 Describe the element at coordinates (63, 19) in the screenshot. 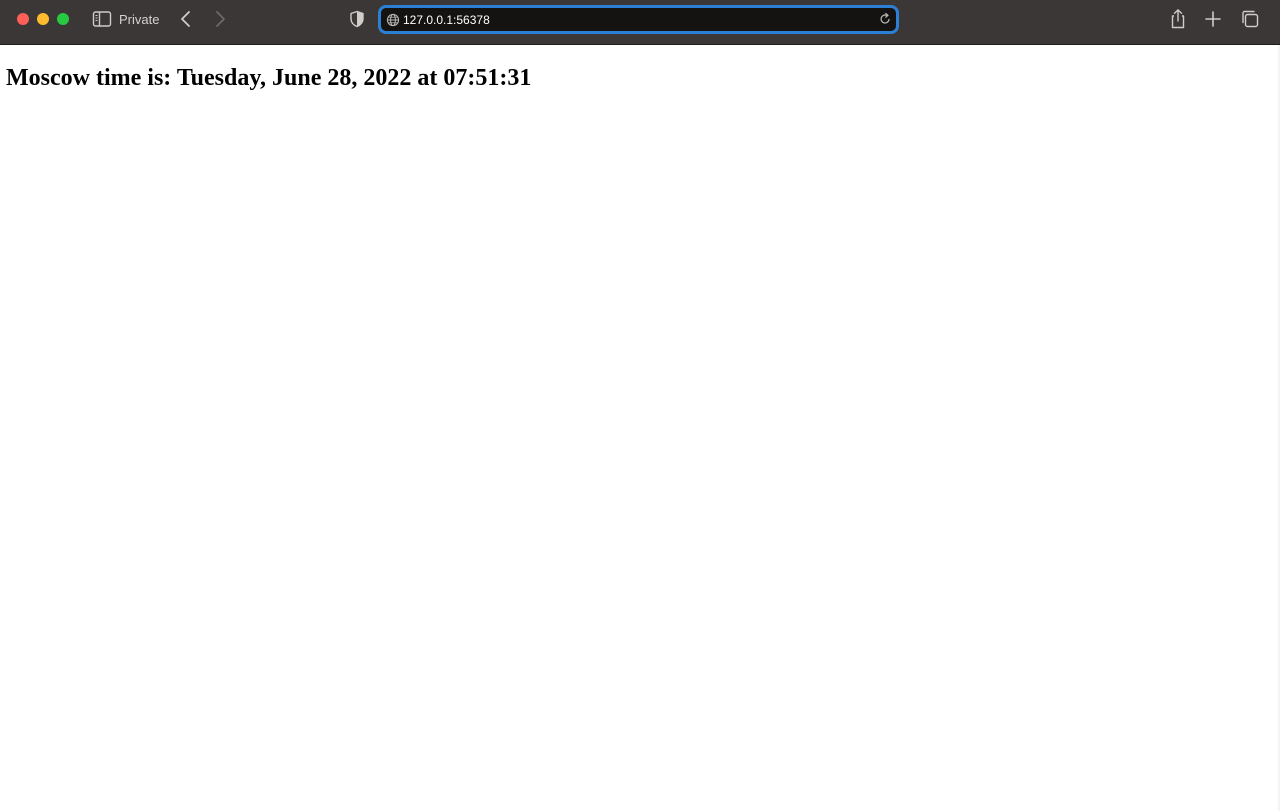

I see `maximize-window-button` at that location.